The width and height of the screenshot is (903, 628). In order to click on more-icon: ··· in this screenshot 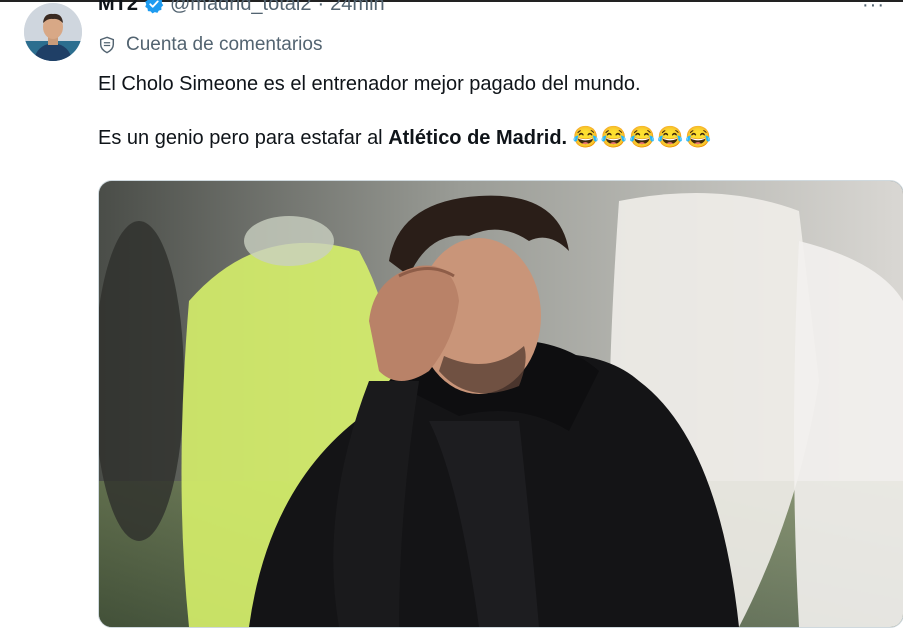, I will do `click(873, 8)`.